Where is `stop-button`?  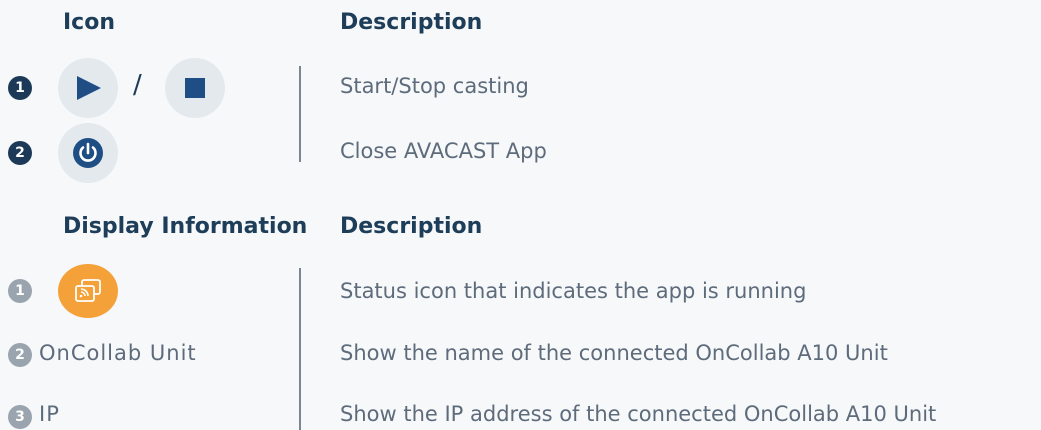
stop-button is located at coordinates (195, 88).